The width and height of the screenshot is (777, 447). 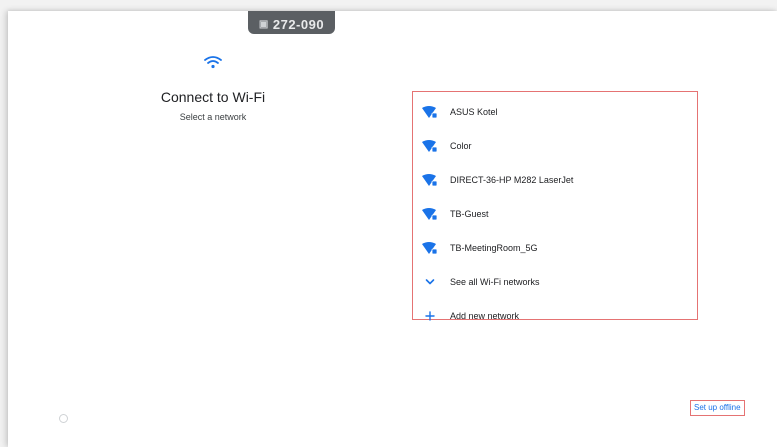 I want to click on accessibility-icon, so click(x=63, y=418).